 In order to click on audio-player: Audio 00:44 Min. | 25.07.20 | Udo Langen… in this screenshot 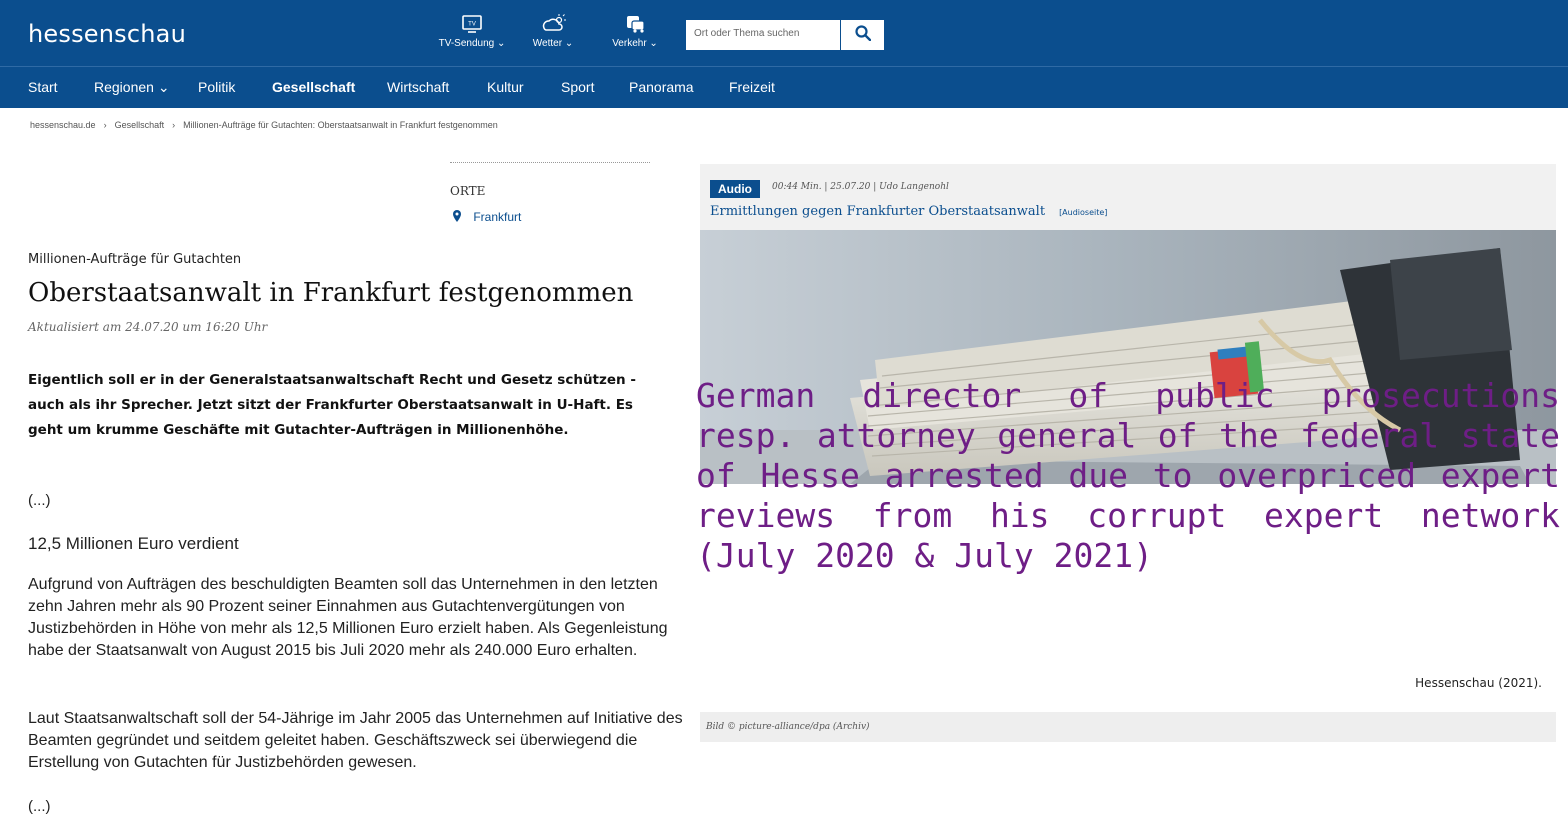, I will do `click(1128, 197)`.